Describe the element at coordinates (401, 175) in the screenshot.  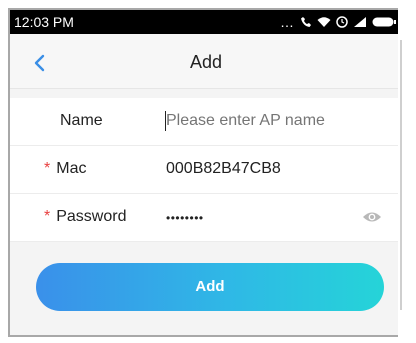
I see `scrollbar-track` at that location.